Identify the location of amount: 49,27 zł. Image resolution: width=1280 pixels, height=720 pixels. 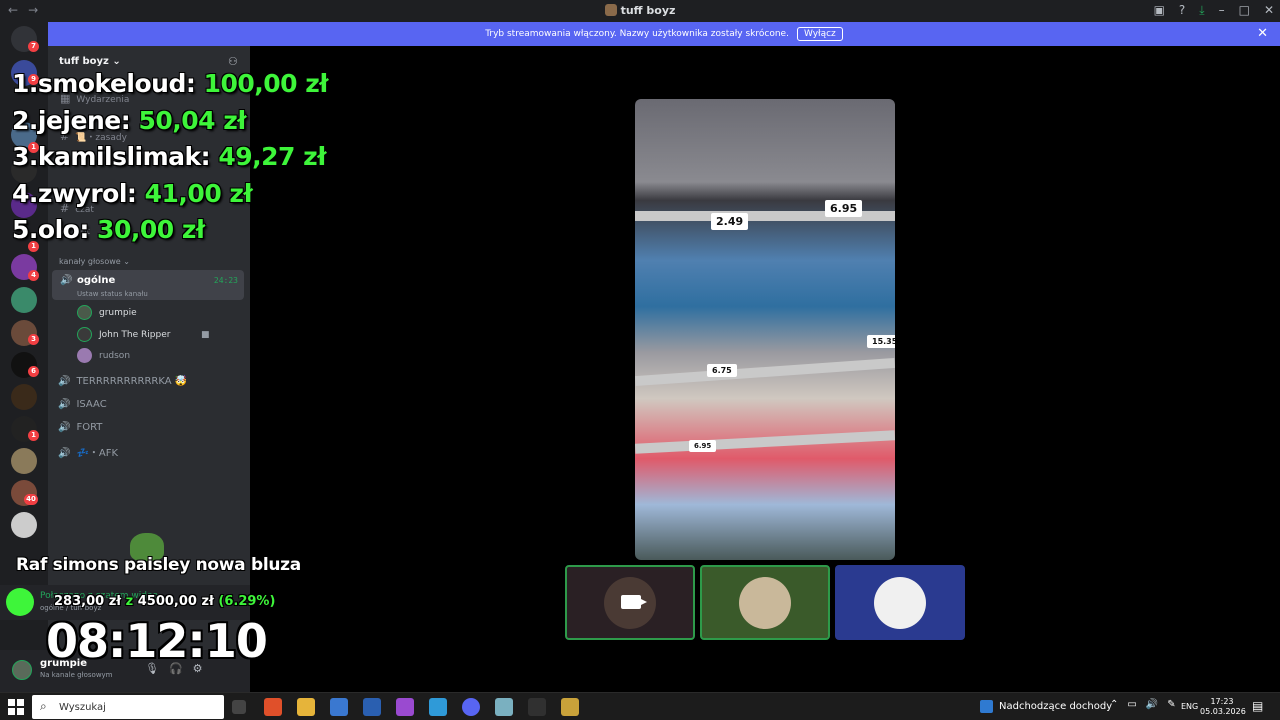
(272, 156).